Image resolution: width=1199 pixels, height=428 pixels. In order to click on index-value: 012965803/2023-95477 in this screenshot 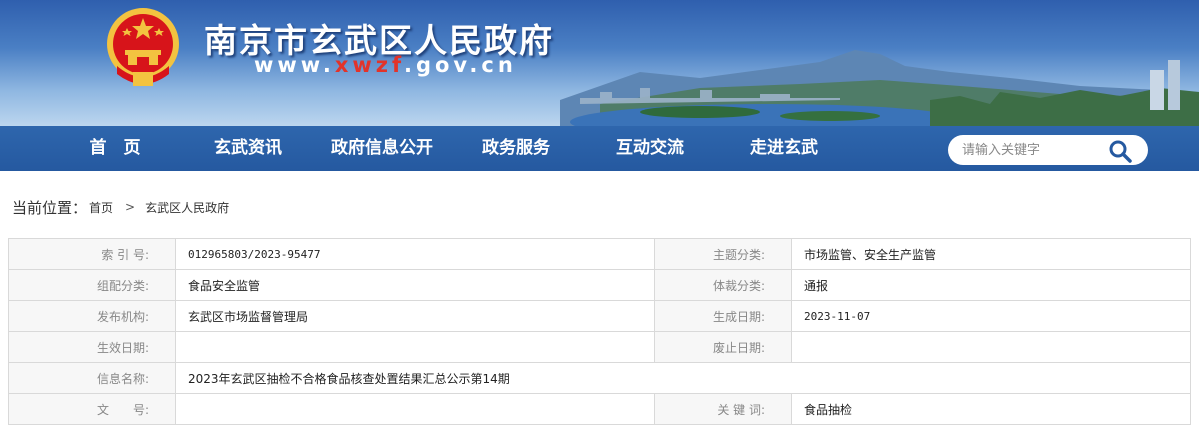, I will do `click(415, 254)`.